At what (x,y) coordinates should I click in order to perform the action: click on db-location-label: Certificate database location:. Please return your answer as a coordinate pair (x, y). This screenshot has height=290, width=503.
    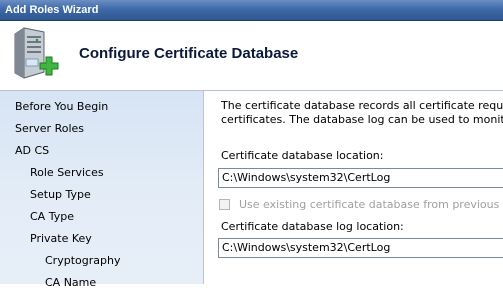
    Looking at the image, I should click on (302, 155).